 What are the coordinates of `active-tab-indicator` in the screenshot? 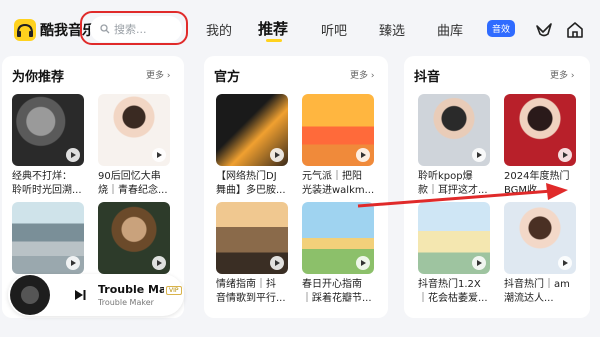 It's located at (274, 40).